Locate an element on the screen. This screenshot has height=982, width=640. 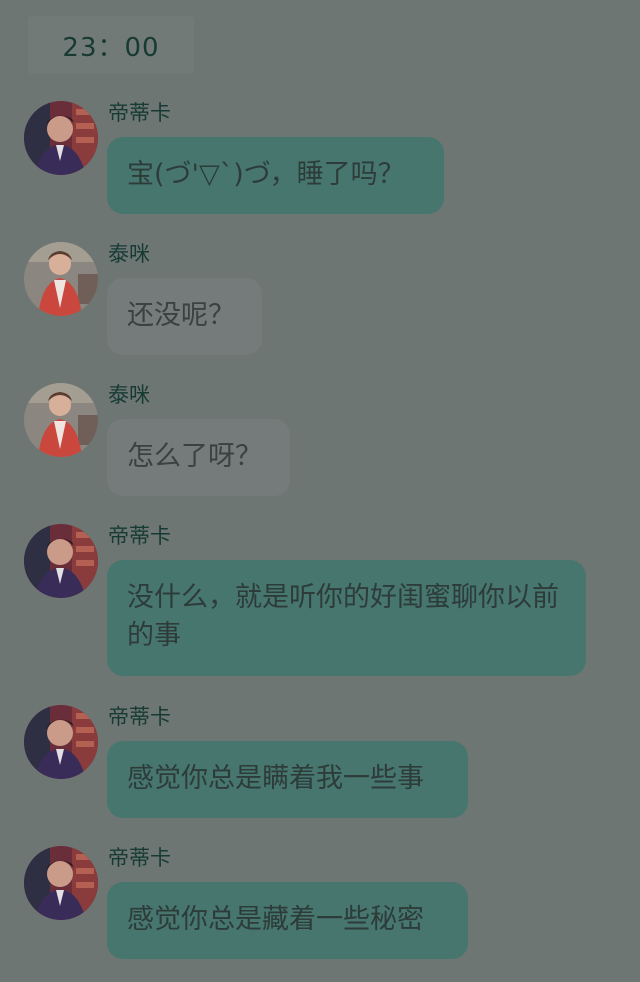
chat-message: 帝蒂卡 感觉你总是瞒着我一些事 is located at coordinates (320, 763).